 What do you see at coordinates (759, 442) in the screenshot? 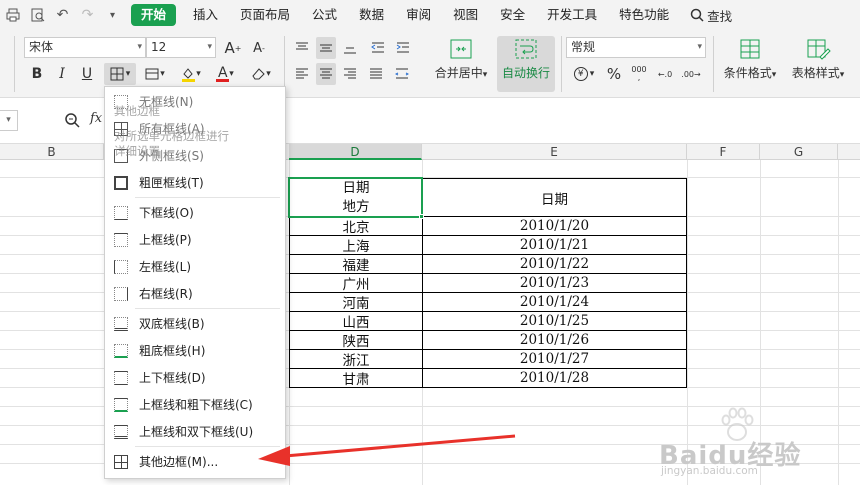
I see `baidu-watermark: Baidu经验 jingyan.baidu.com` at bounding box center [759, 442].